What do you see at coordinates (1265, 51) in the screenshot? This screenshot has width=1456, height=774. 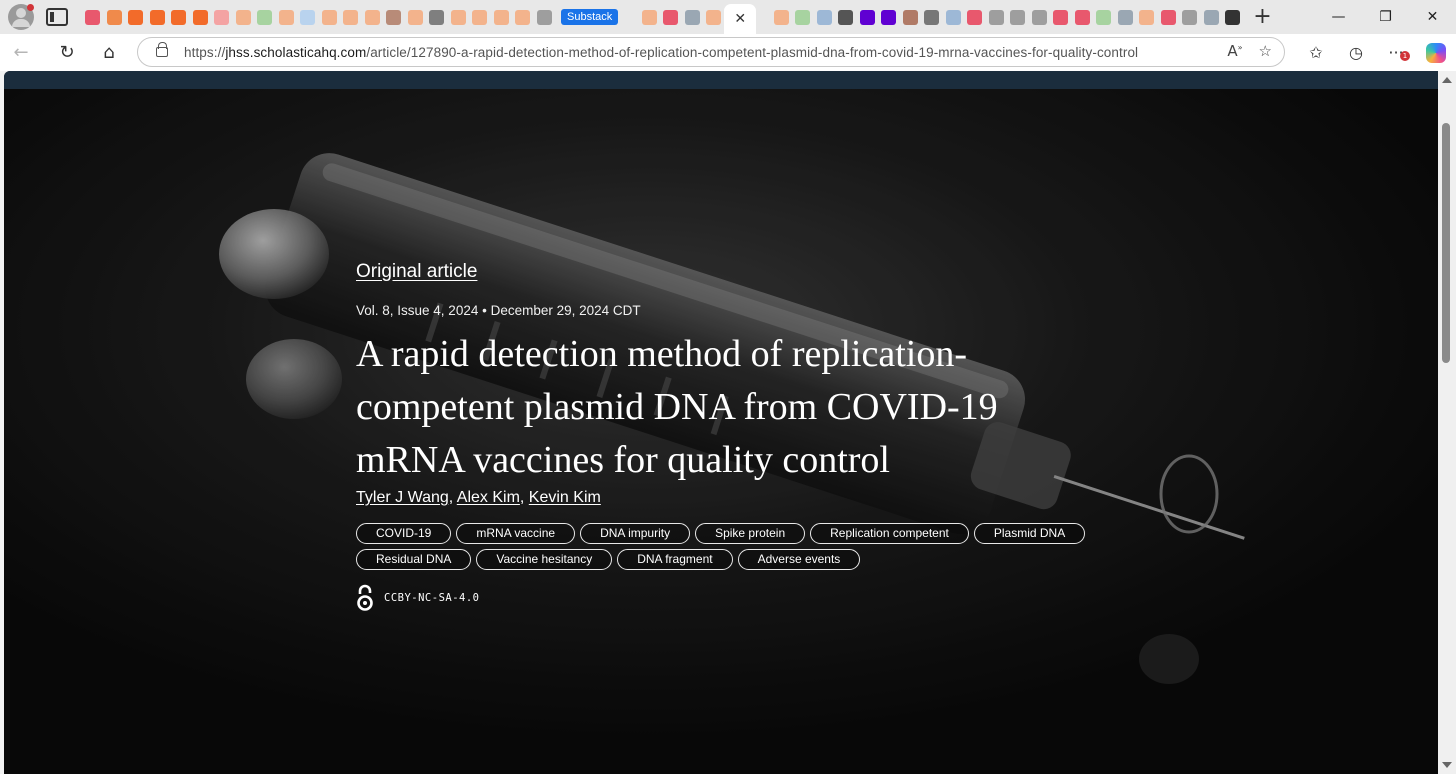 I see `favorite-star-icon: ☆` at bounding box center [1265, 51].